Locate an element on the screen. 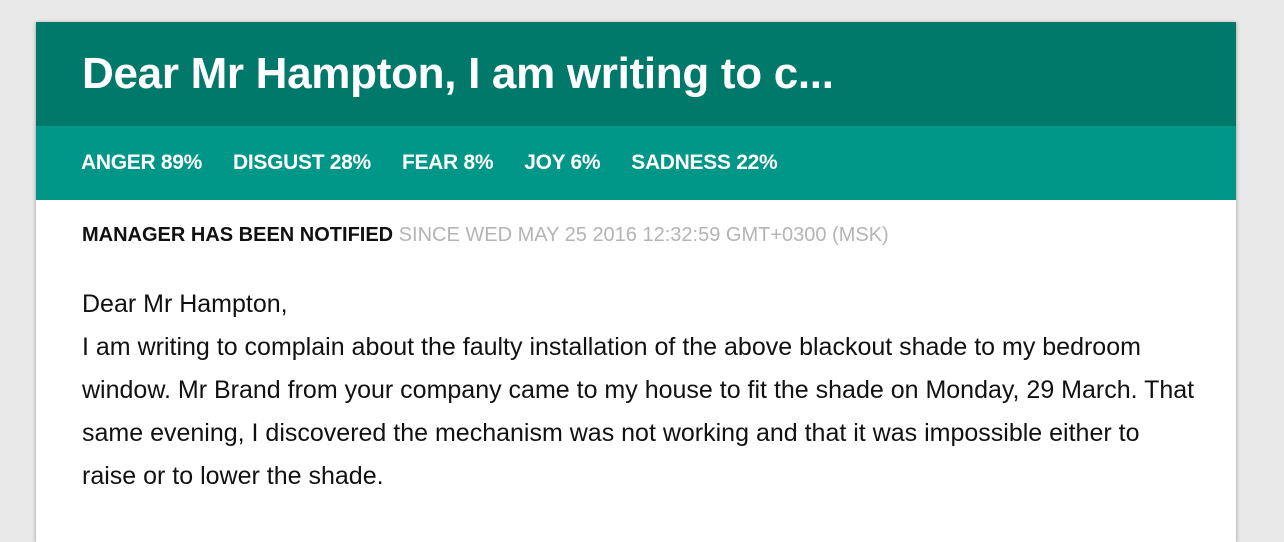 This screenshot has width=1284, height=542. emotion-joy: JOY 6% is located at coordinates (562, 162).